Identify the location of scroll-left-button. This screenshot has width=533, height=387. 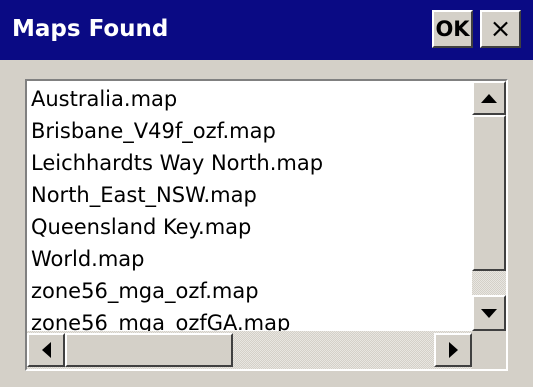
(46, 350).